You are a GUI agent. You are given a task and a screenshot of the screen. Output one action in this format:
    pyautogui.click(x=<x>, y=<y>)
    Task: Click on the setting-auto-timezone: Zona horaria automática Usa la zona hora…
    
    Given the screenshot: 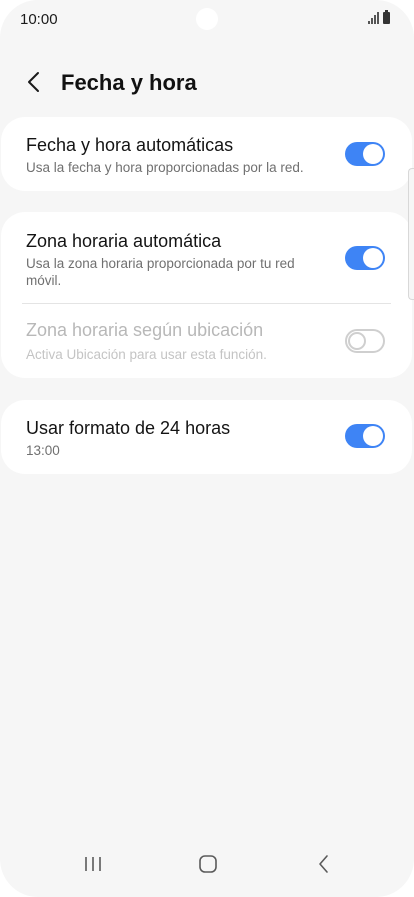 What is the action you would take?
    pyautogui.click(x=206, y=258)
    